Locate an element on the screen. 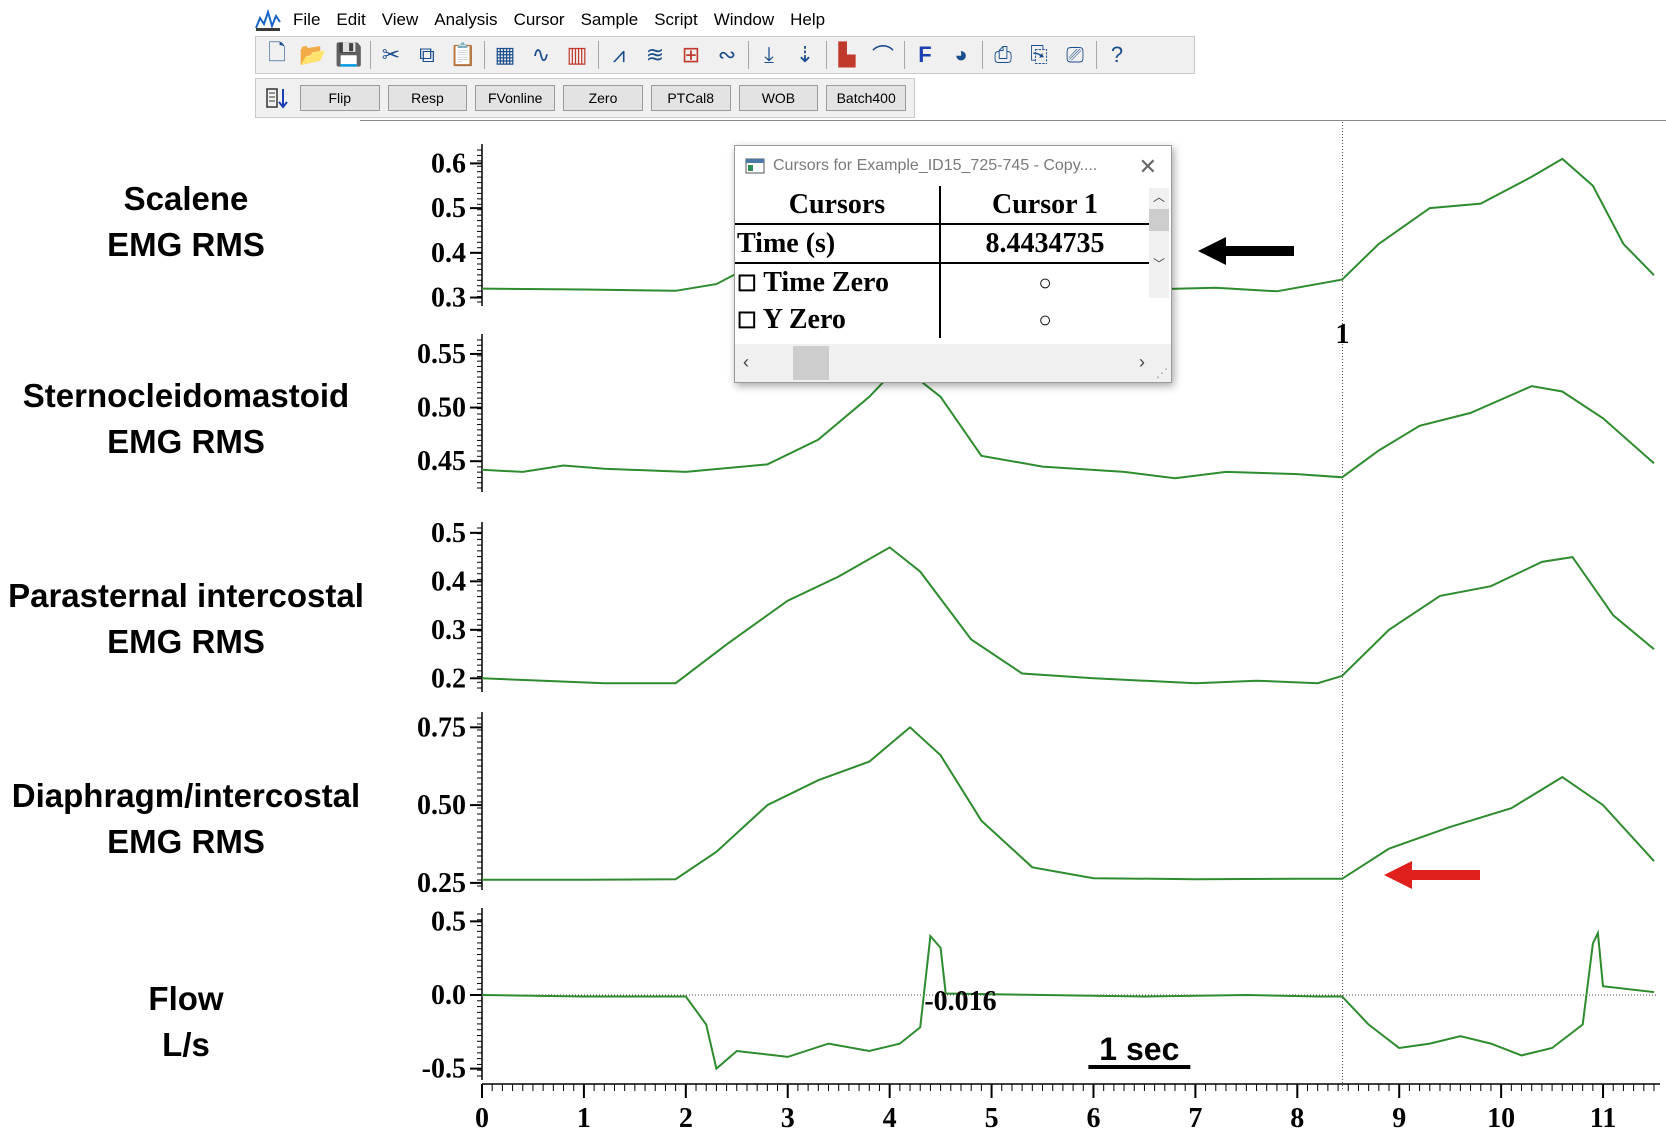  x-tick-label: 11 is located at coordinates (1603, 1118).